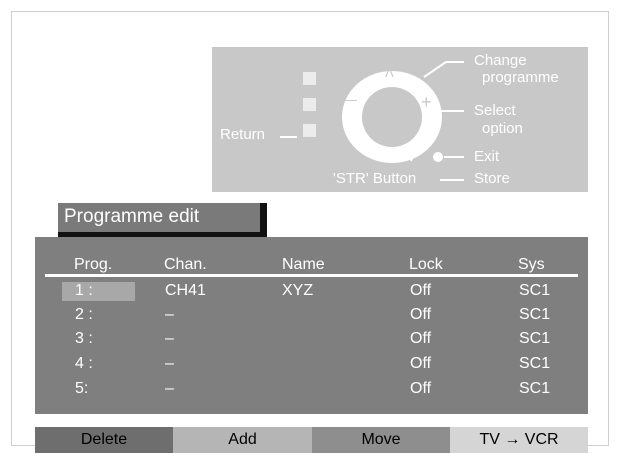 The height and width of the screenshot is (454, 618). Describe the element at coordinates (350, 100) in the screenshot. I see `minus-icon: —` at that location.